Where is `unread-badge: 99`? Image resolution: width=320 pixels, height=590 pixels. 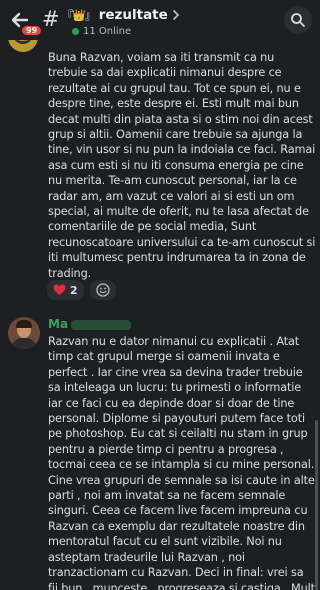
unread-badge: 99 is located at coordinates (32, 30).